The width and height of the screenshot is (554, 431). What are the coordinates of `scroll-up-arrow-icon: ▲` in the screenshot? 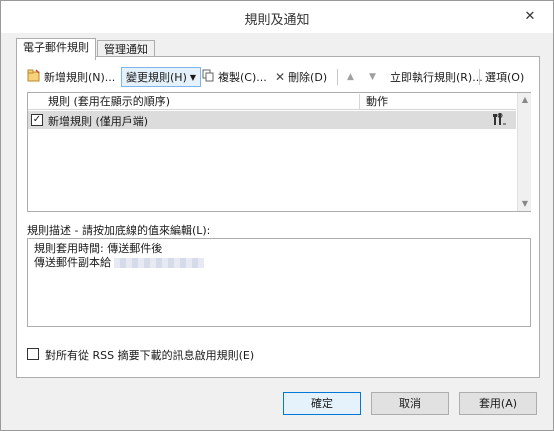 It's located at (525, 100).